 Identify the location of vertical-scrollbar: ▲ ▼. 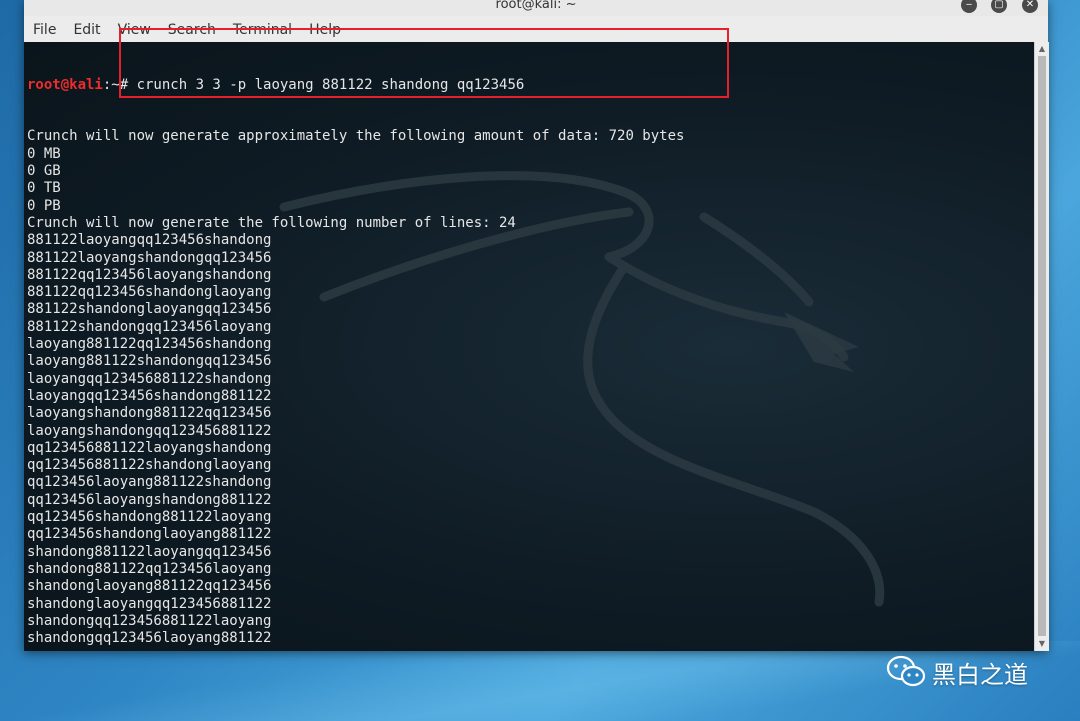
(1041, 346).